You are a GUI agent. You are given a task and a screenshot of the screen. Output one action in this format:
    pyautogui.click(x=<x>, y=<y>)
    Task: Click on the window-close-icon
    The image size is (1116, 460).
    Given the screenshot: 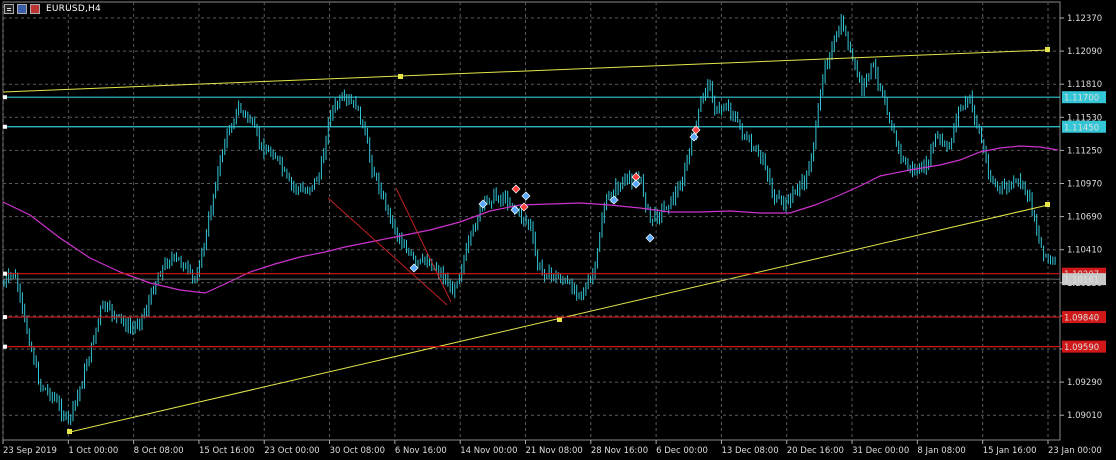 What is the action you would take?
    pyautogui.click(x=35, y=9)
    